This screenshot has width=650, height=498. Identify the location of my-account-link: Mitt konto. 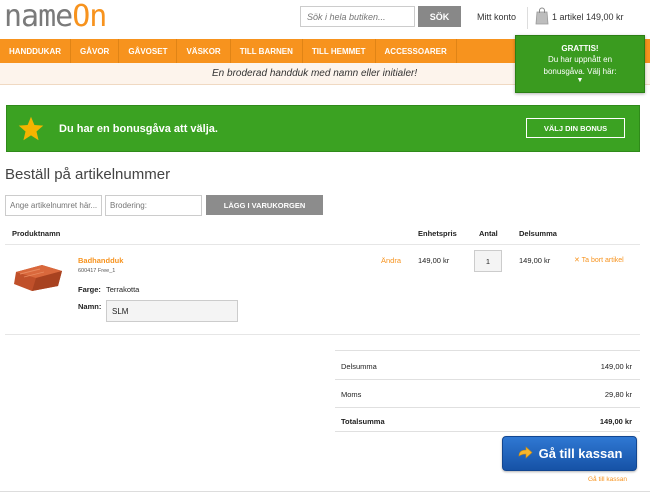
(496, 17).